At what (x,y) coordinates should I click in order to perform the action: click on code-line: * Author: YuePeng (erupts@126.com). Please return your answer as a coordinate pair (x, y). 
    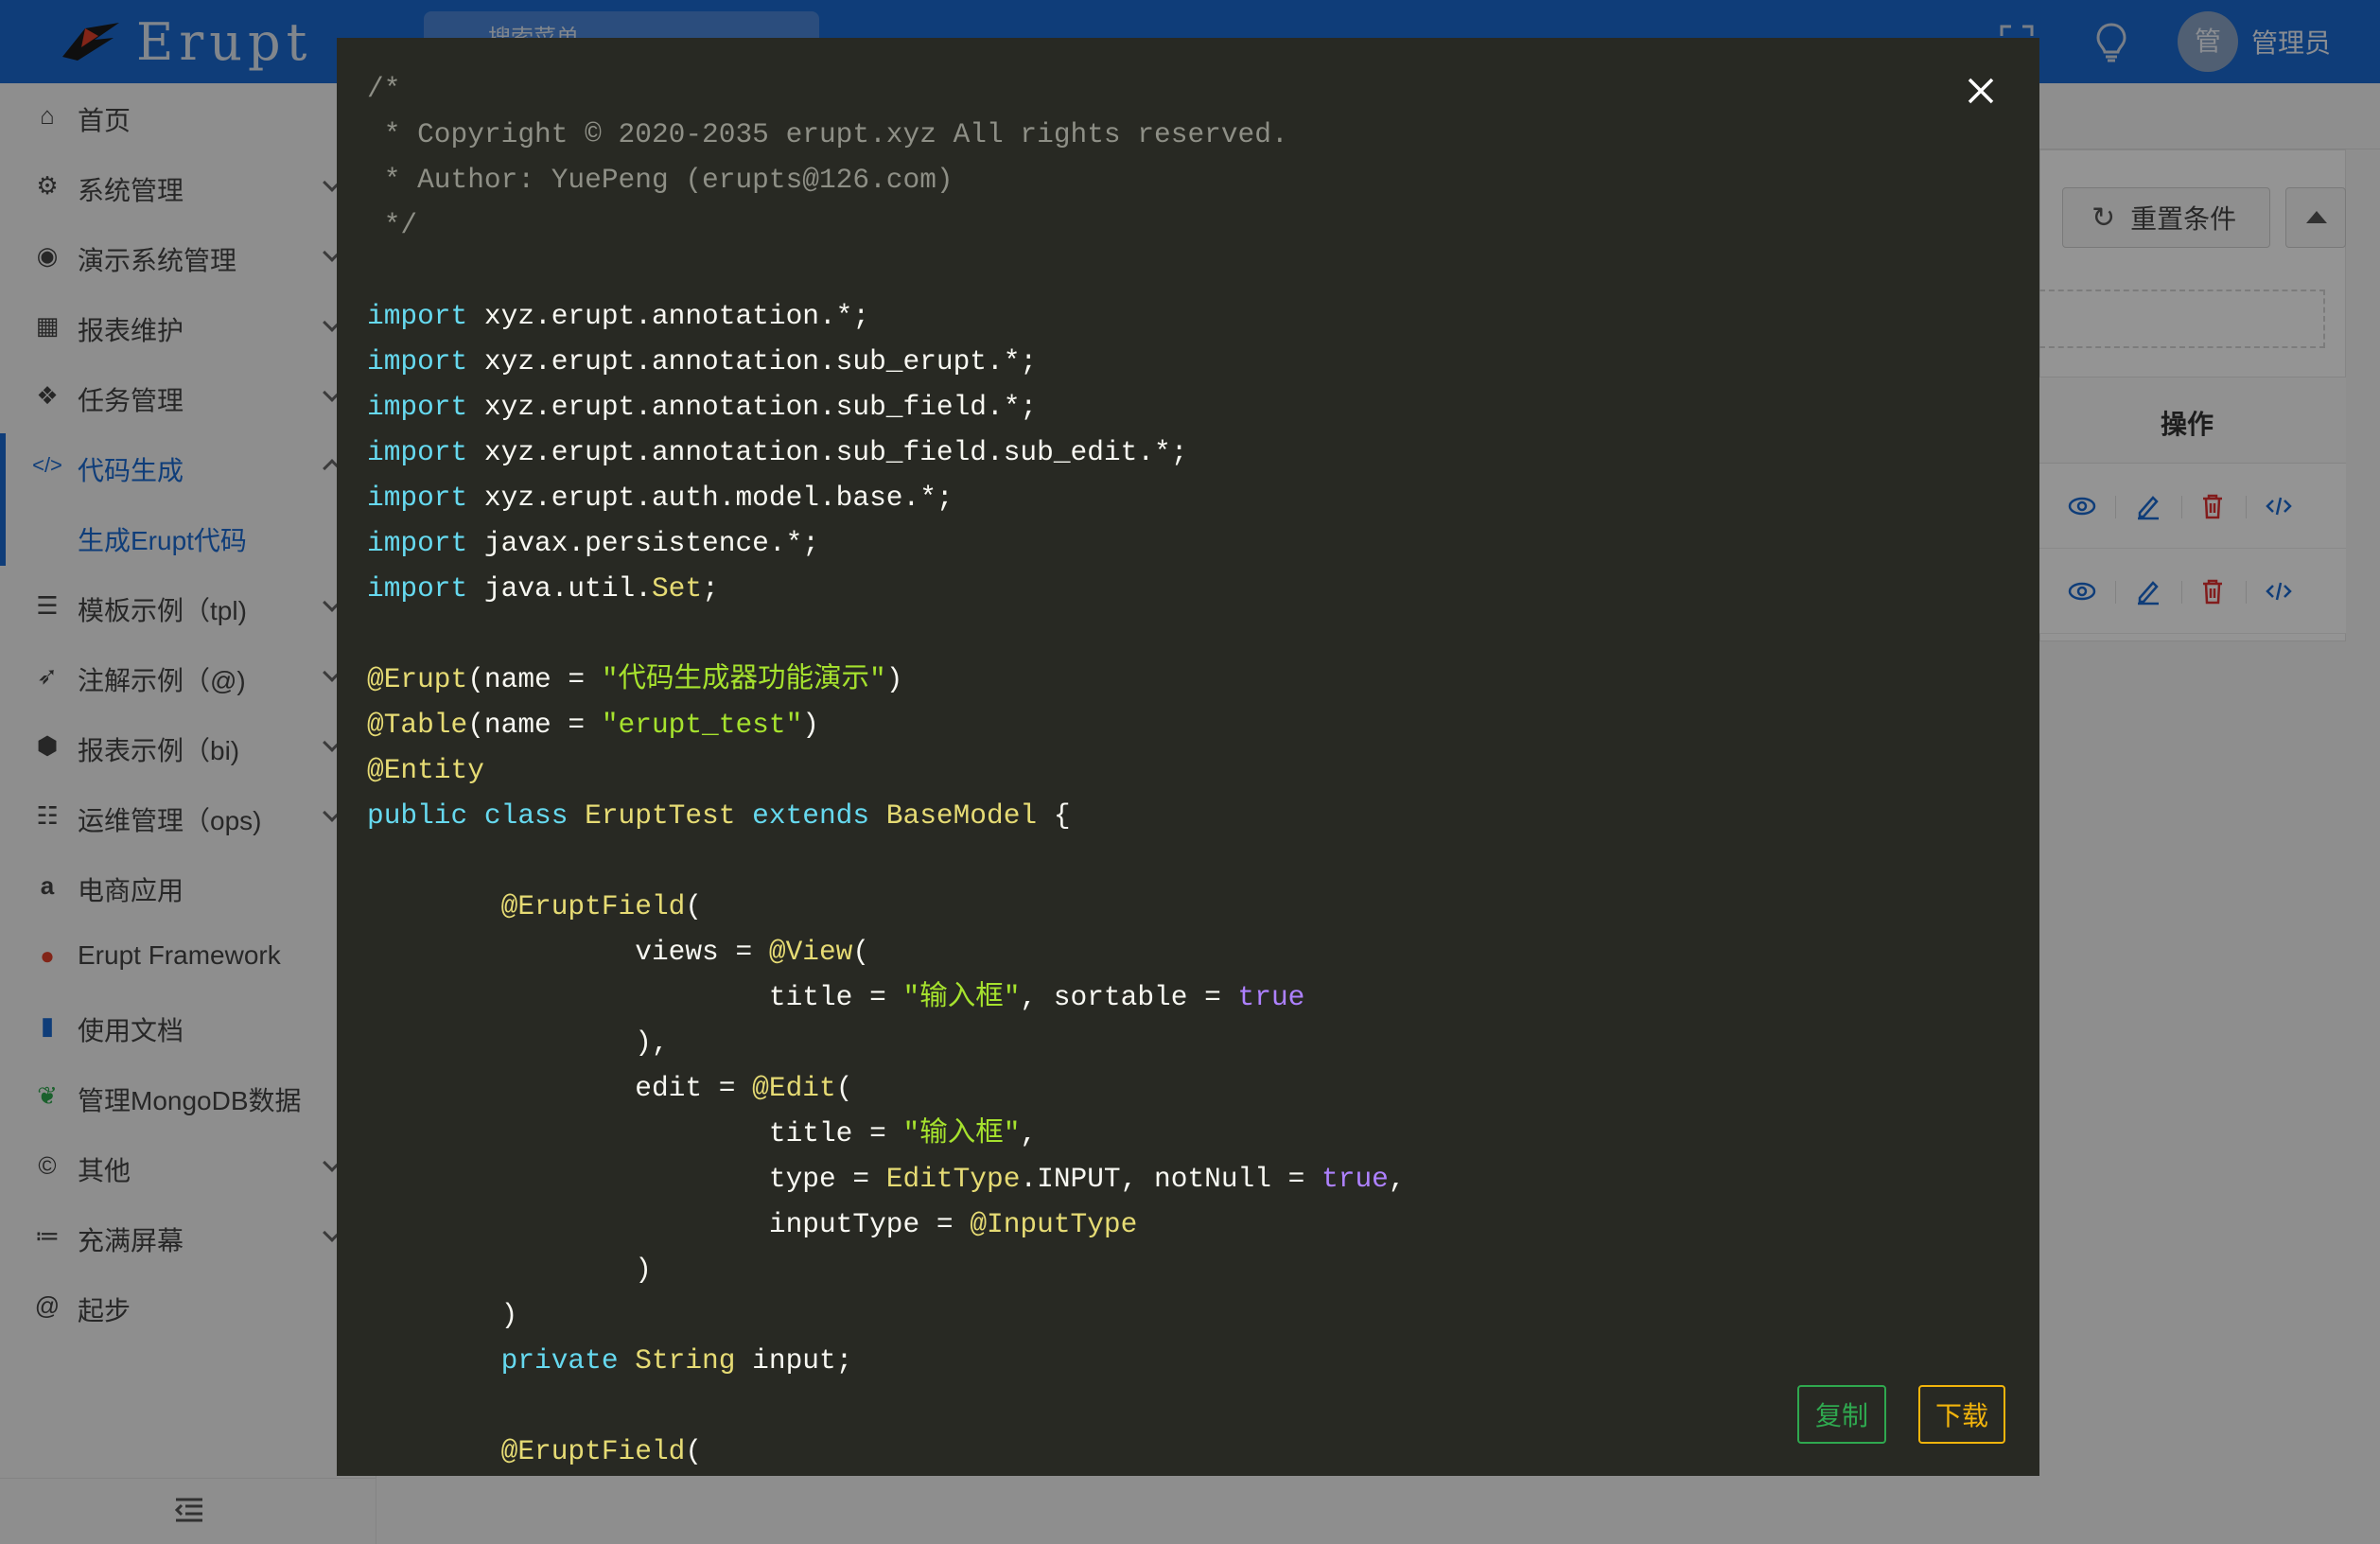
    Looking at the image, I should click on (660, 180).